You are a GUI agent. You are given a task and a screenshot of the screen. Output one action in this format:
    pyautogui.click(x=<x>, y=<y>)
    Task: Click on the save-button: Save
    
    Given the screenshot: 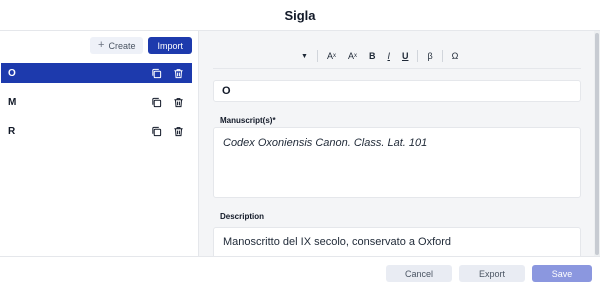 What is the action you would take?
    pyautogui.click(x=562, y=273)
    